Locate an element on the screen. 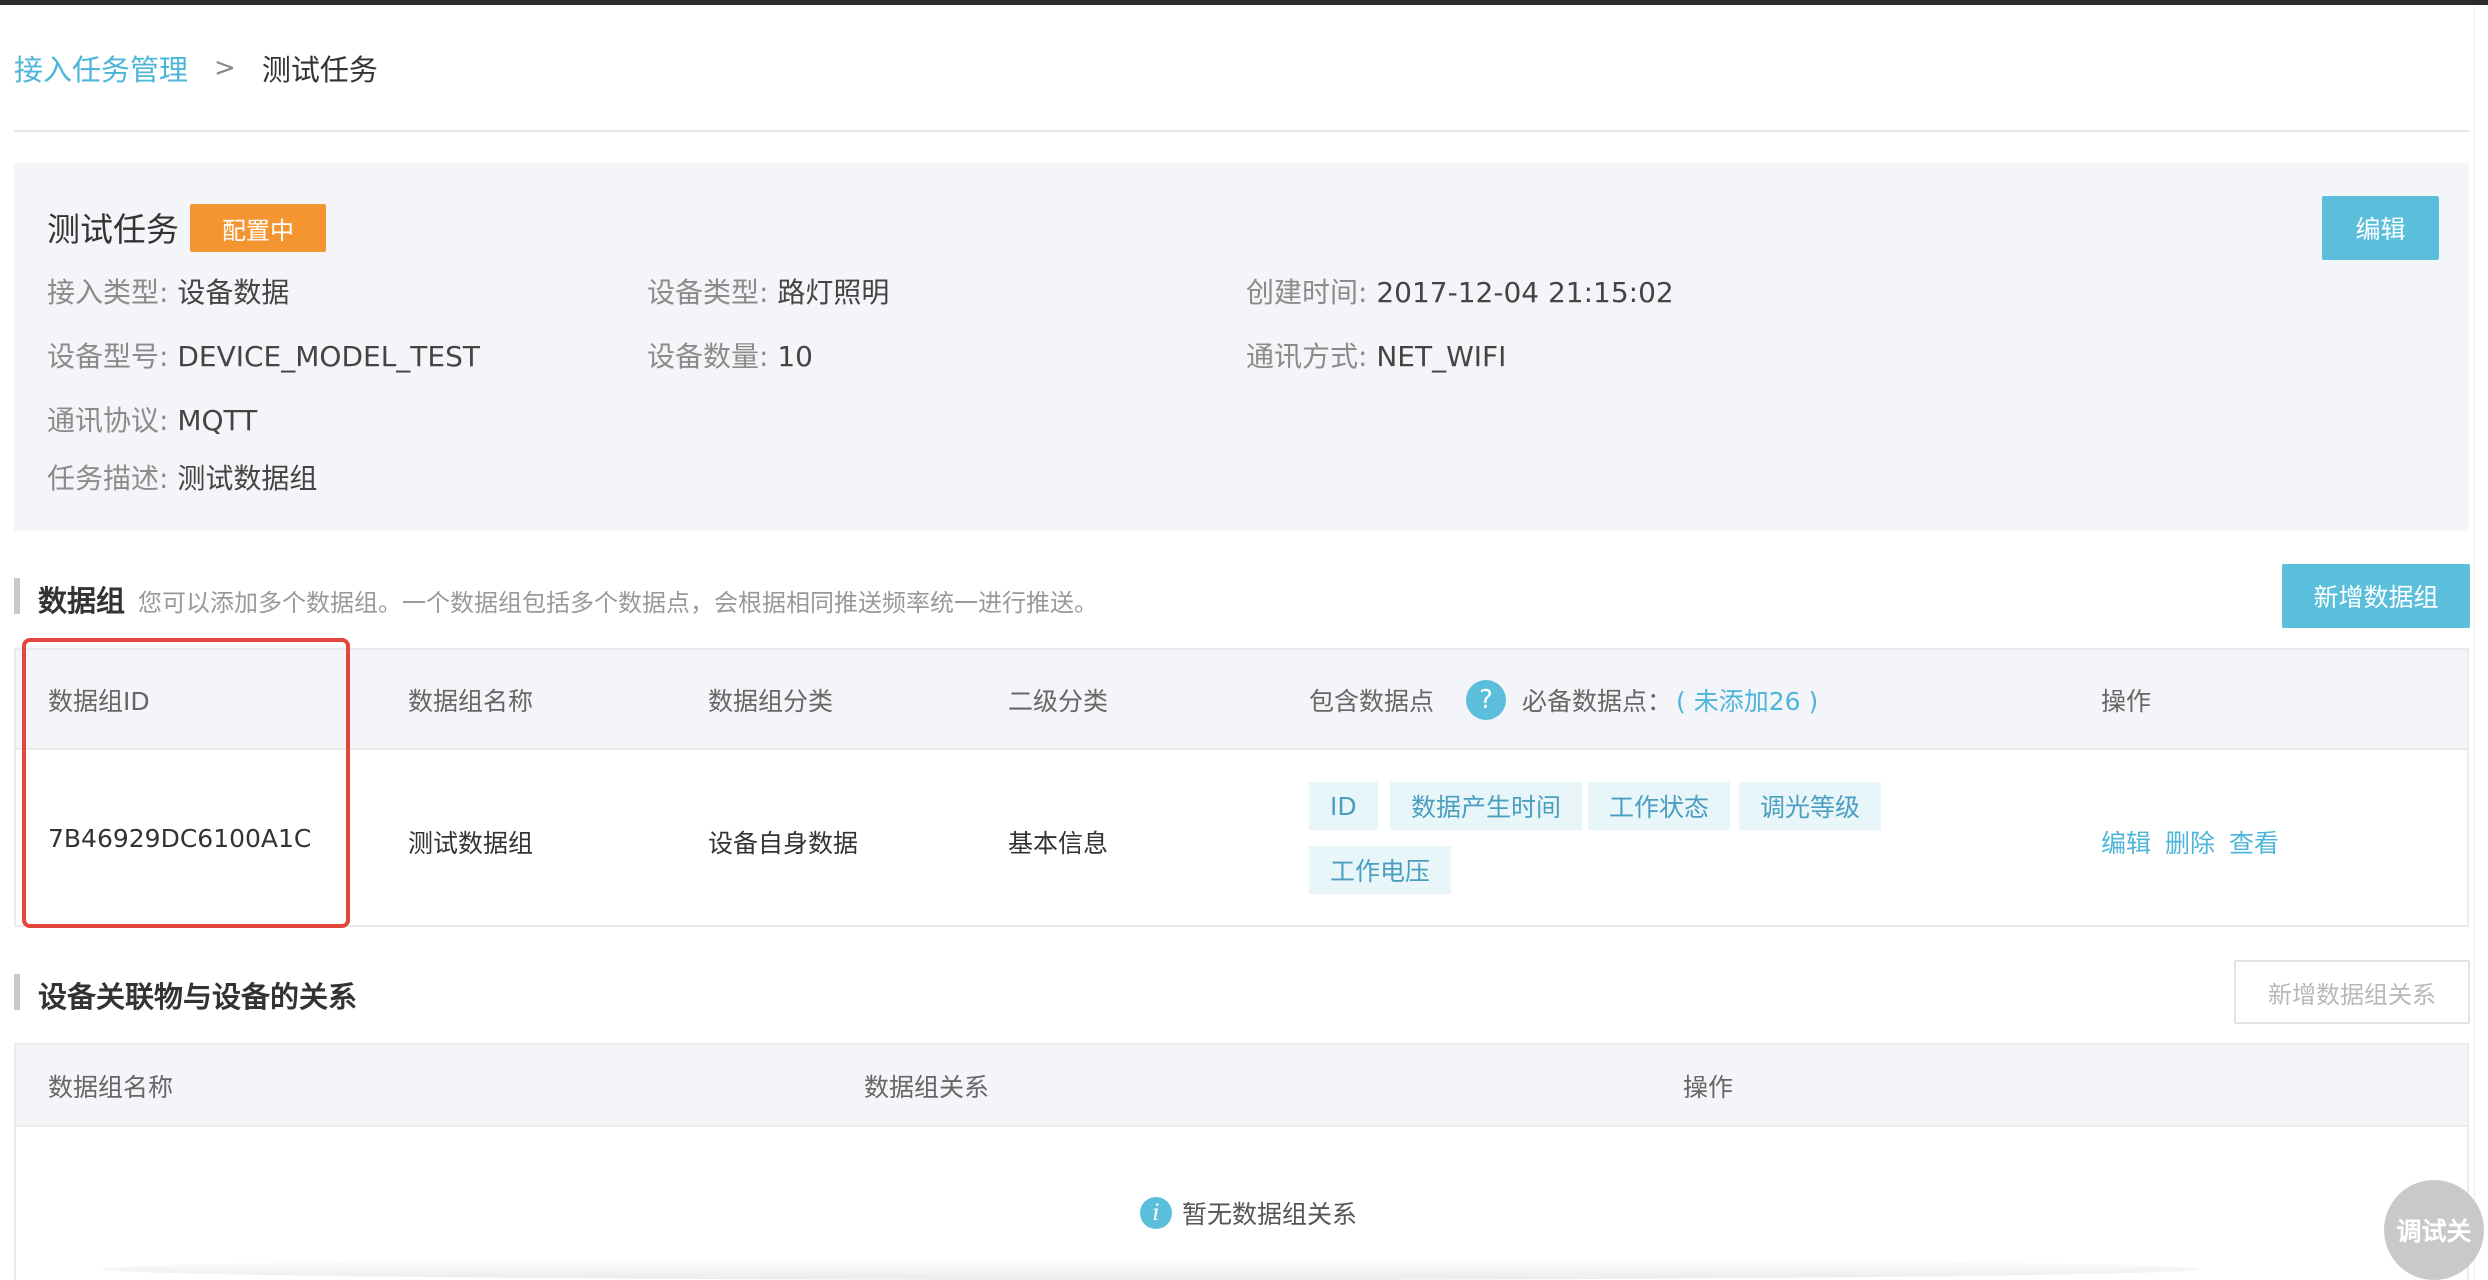 This screenshot has height=1280, width=2488. empty-state-text: 暂无数据组关系 is located at coordinates (1270, 1214).